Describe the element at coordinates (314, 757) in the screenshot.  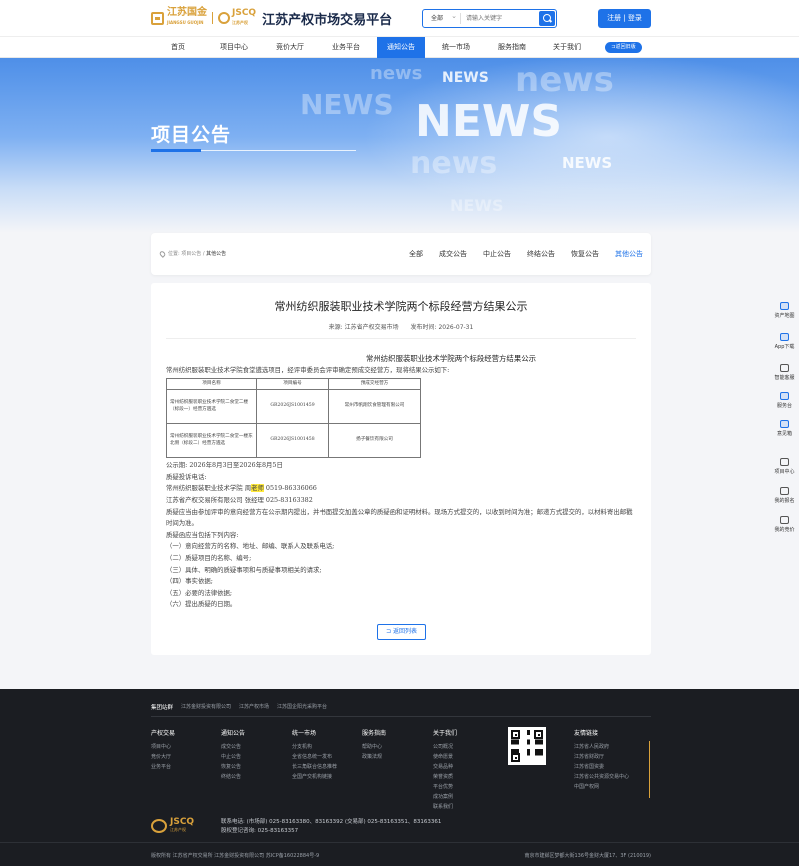
I see `footer-link: 全省信息统一发布` at that location.